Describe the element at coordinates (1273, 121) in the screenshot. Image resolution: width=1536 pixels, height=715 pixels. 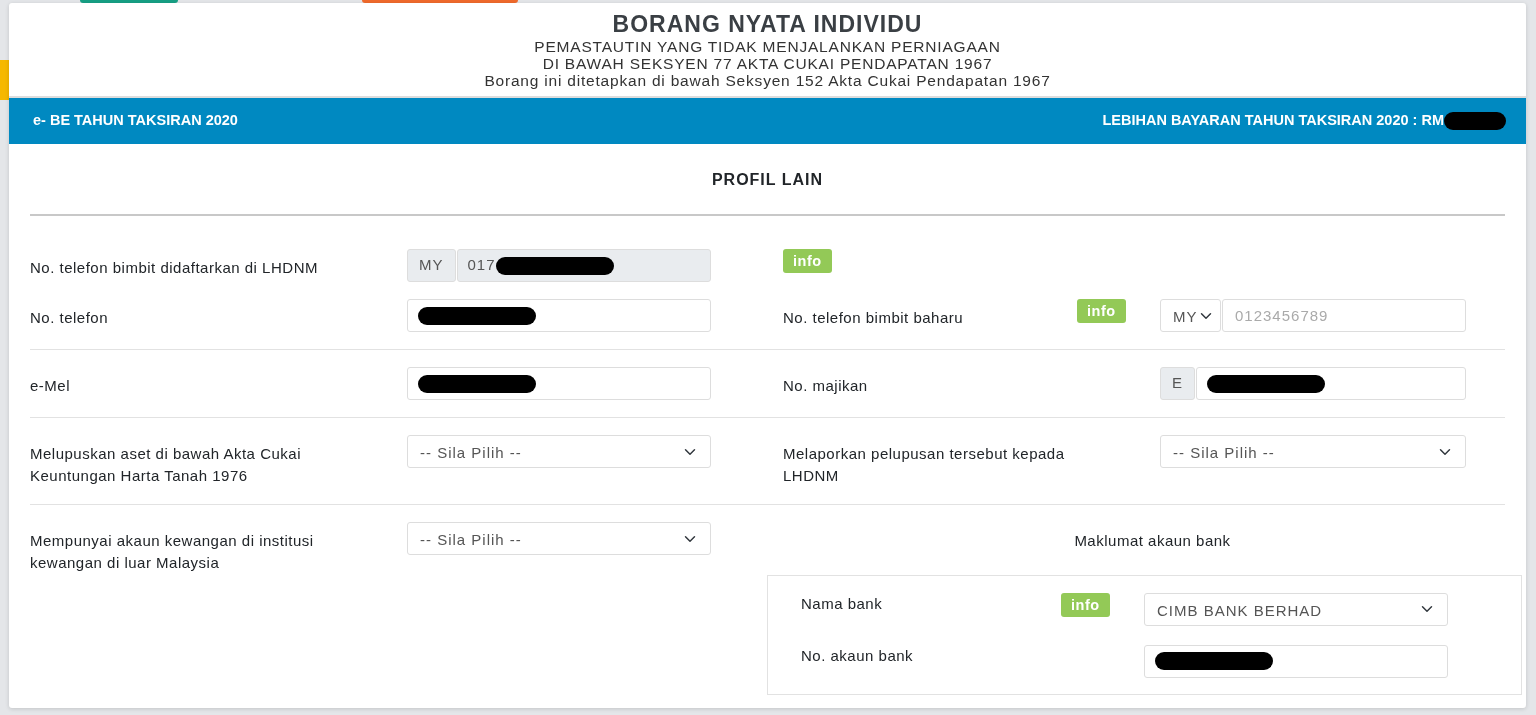
I see `overpayment-label: LEBIHAN BAYARAN TAHUN TAKSIRAN 2020 : RM` at that location.